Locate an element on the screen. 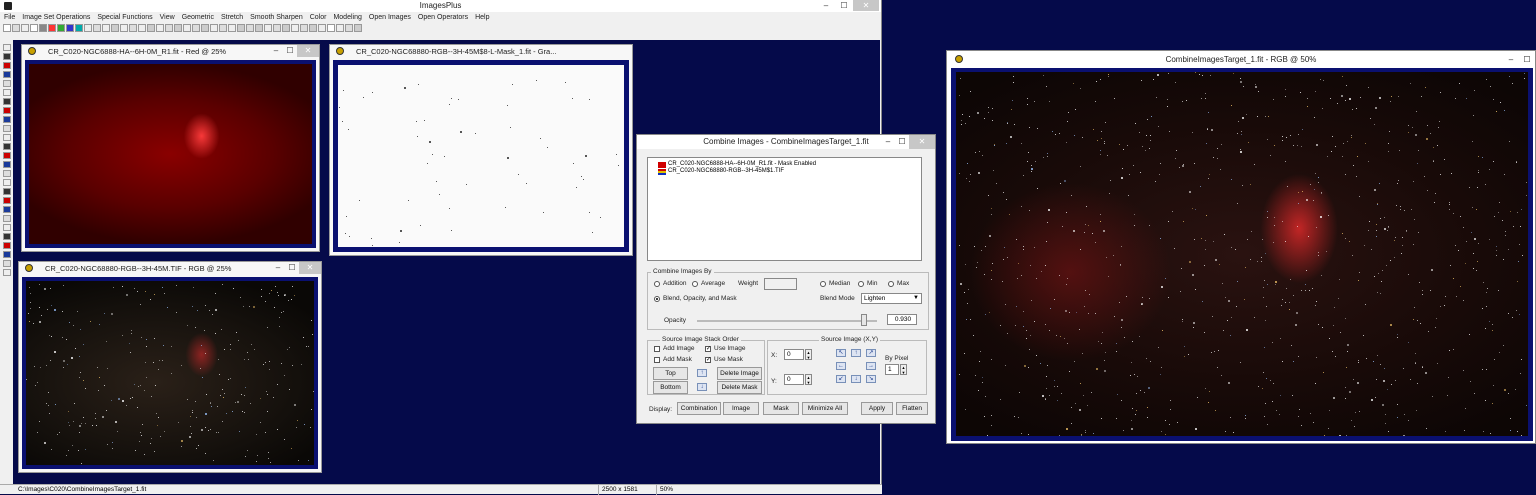  arrow-up-right-icon: ↗ is located at coordinates (871, 353).